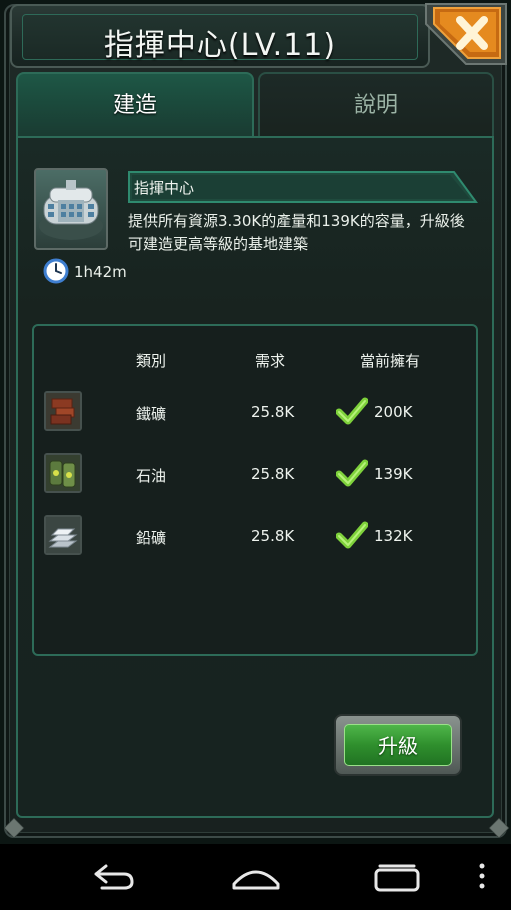 The width and height of the screenshot is (511, 910). What do you see at coordinates (376, 105) in the screenshot?
I see `tab-description: 說明` at bounding box center [376, 105].